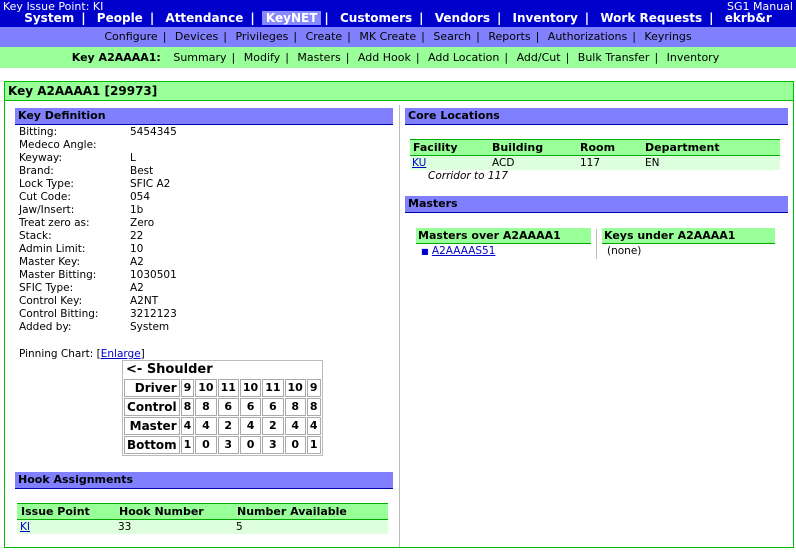 This screenshot has height=552, width=796. I want to click on nav-attendance: Attendance, so click(204, 18).